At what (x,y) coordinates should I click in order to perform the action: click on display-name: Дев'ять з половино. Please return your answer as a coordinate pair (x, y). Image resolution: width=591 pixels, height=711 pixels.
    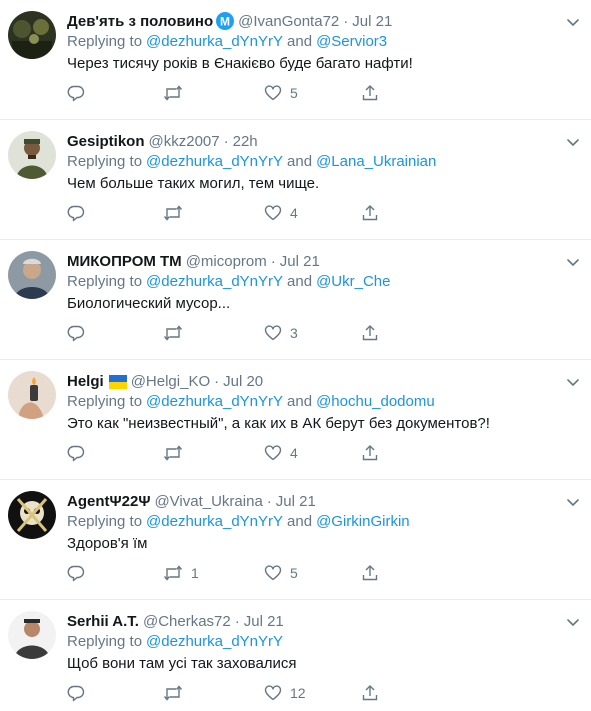
    Looking at the image, I should click on (140, 22).